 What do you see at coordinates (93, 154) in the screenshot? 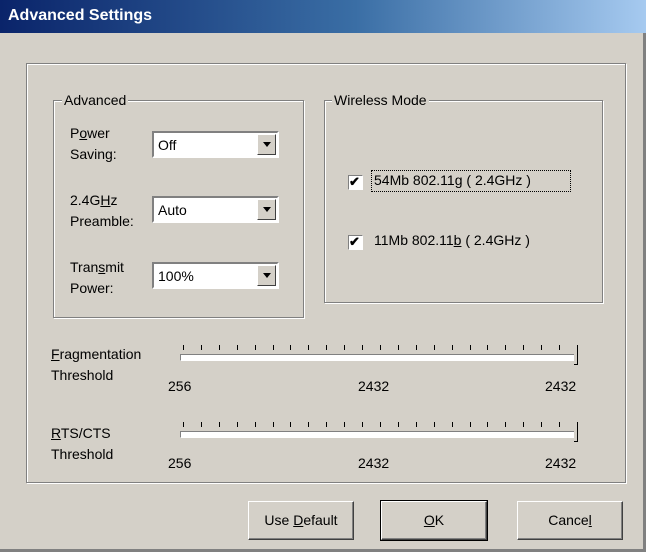
I see `power-saving-label-2: Saving:` at bounding box center [93, 154].